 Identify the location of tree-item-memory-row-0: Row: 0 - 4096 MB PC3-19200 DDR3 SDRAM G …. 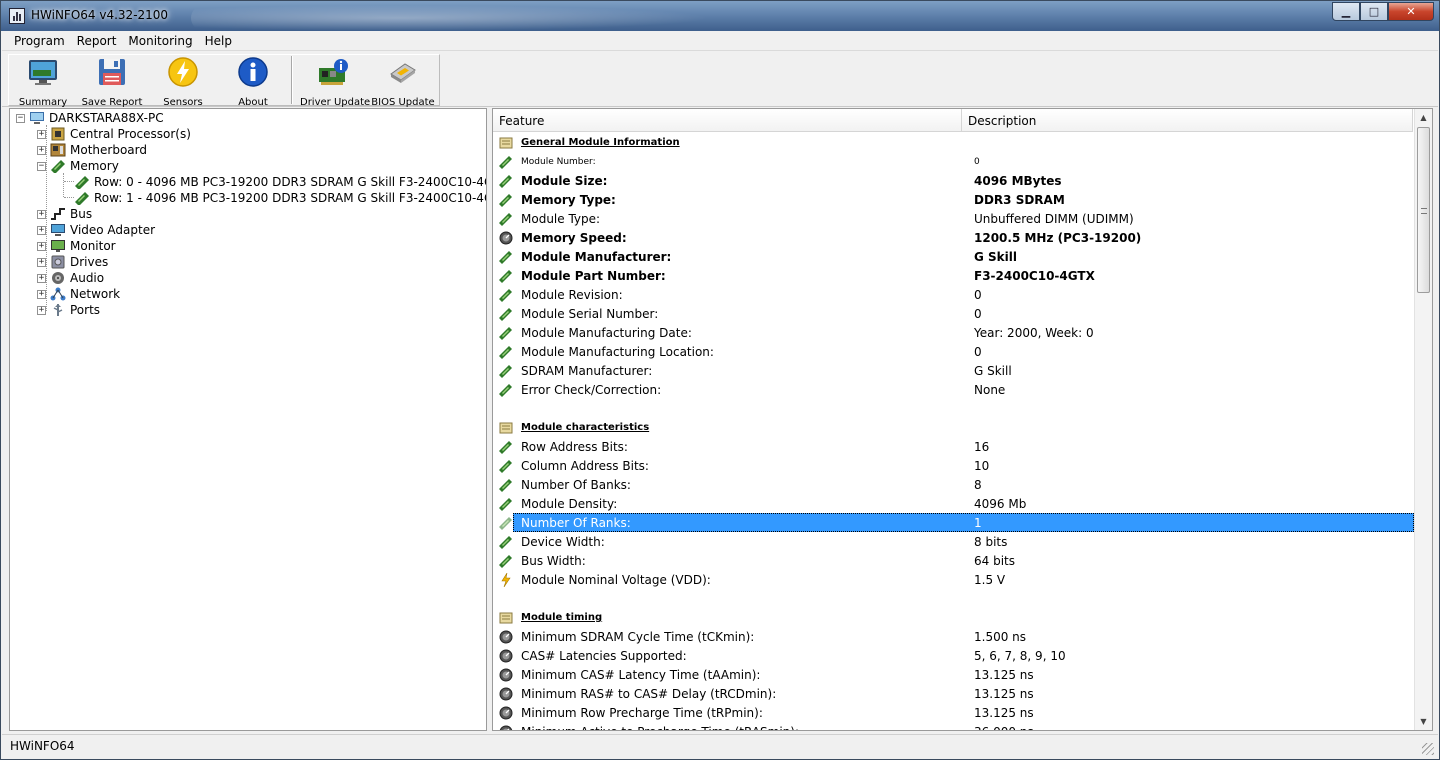
(280, 182).